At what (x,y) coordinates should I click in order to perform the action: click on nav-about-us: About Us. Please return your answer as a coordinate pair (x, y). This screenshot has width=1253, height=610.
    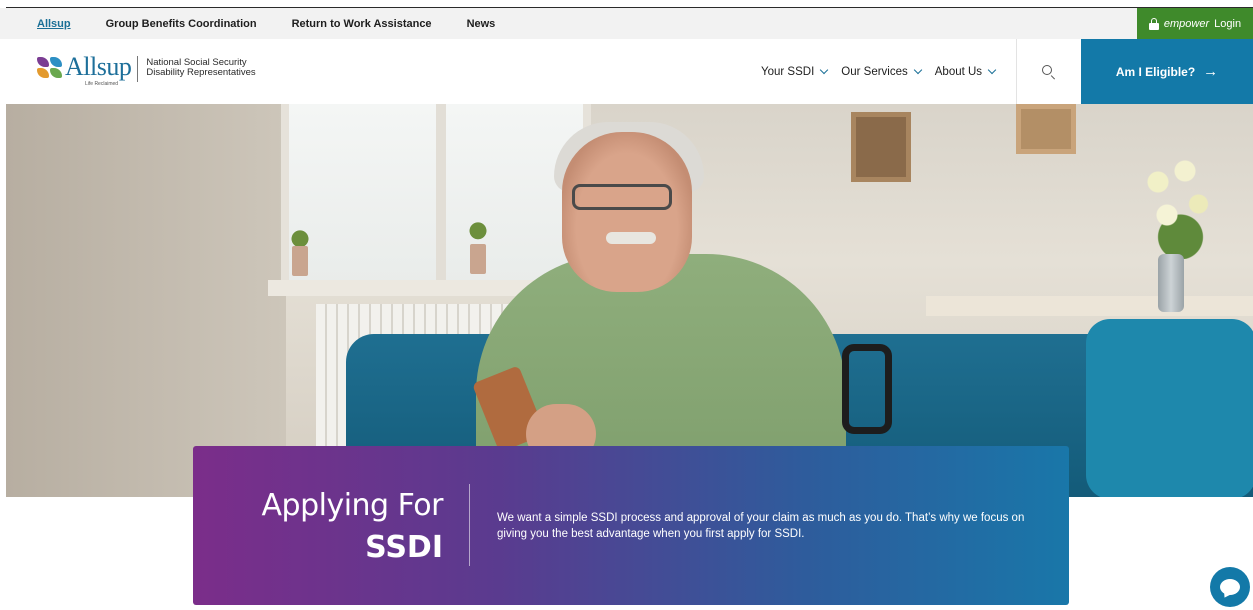
    Looking at the image, I should click on (965, 71).